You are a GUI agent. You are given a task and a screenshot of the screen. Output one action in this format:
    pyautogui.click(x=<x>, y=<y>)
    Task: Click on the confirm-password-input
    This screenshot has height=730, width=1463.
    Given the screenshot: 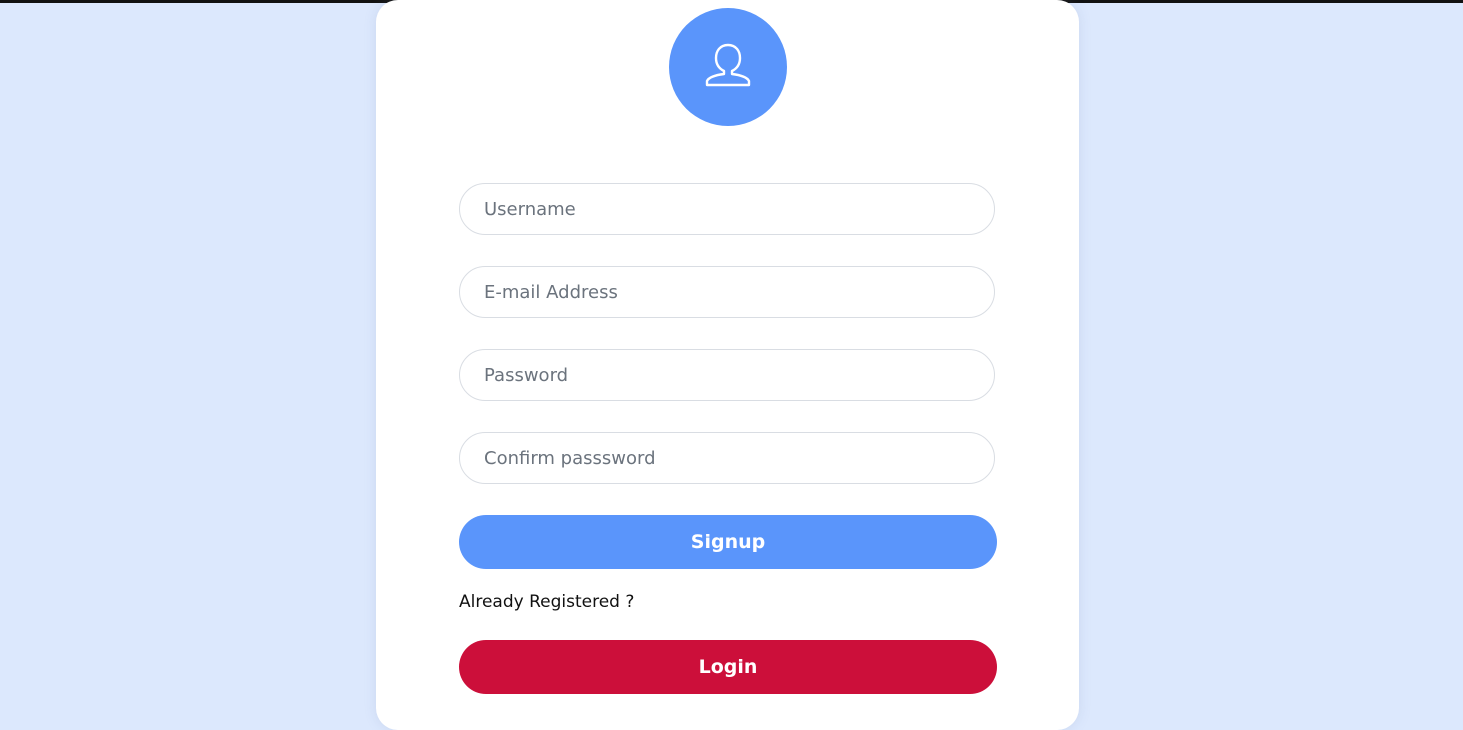 What is the action you would take?
    pyautogui.click(x=727, y=458)
    